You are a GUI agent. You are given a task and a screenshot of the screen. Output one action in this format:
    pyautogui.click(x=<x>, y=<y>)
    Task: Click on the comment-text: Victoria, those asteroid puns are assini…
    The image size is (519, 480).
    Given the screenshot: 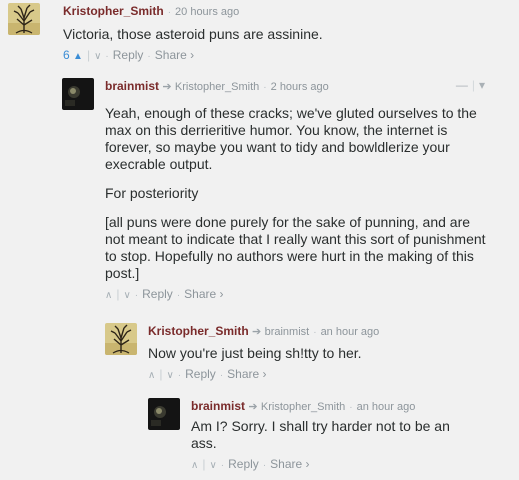 What is the action you would take?
    pyautogui.click(x=283, y=34)
    